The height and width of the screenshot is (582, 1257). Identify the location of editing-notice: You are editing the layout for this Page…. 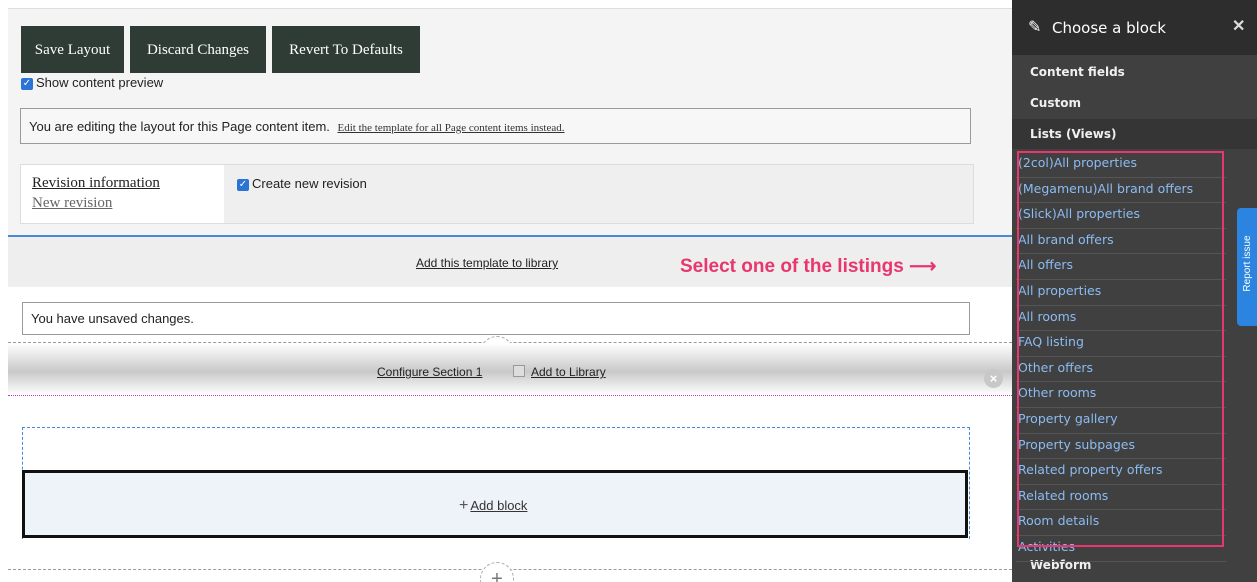
(495, 126).